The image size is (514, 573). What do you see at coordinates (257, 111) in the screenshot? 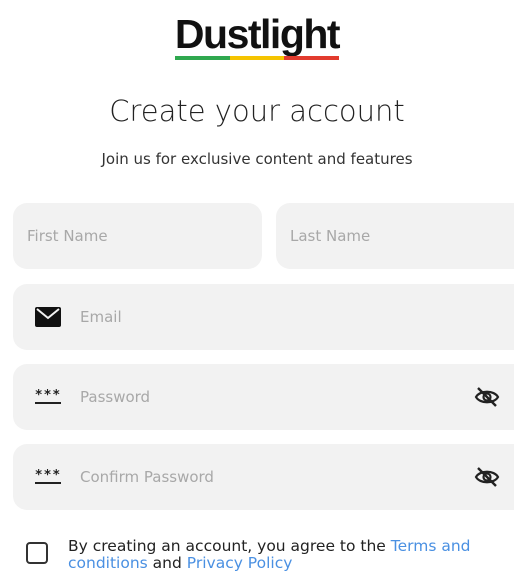
I see `page-title: Create your account` at bounding box center [257, 111].